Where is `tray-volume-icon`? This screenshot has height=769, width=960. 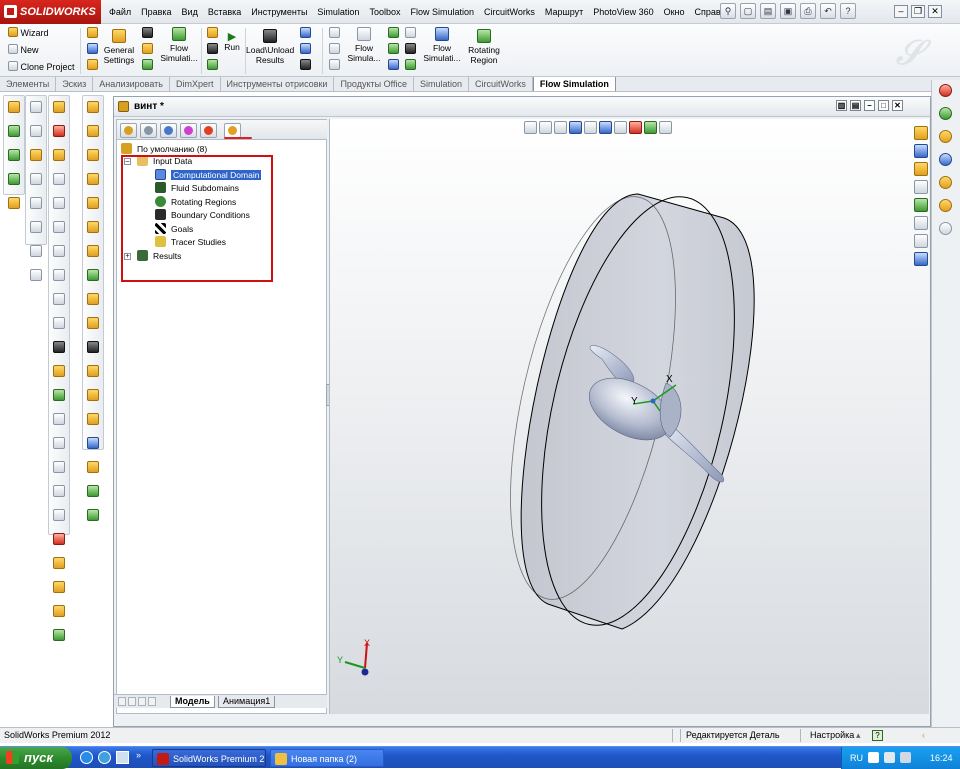
tray-volume-icon is located at coordinates (905, 757).